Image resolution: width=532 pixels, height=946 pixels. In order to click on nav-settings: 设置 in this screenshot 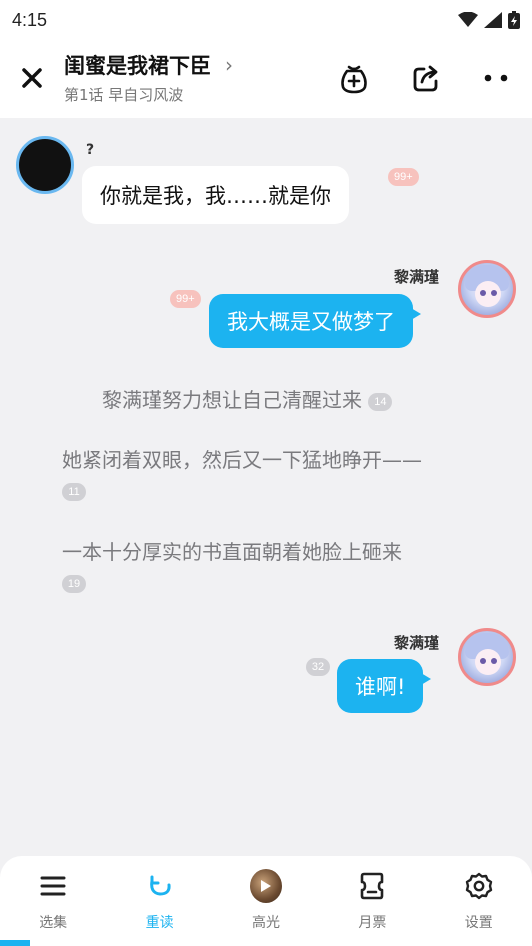, I will do `click(479, 901)`.